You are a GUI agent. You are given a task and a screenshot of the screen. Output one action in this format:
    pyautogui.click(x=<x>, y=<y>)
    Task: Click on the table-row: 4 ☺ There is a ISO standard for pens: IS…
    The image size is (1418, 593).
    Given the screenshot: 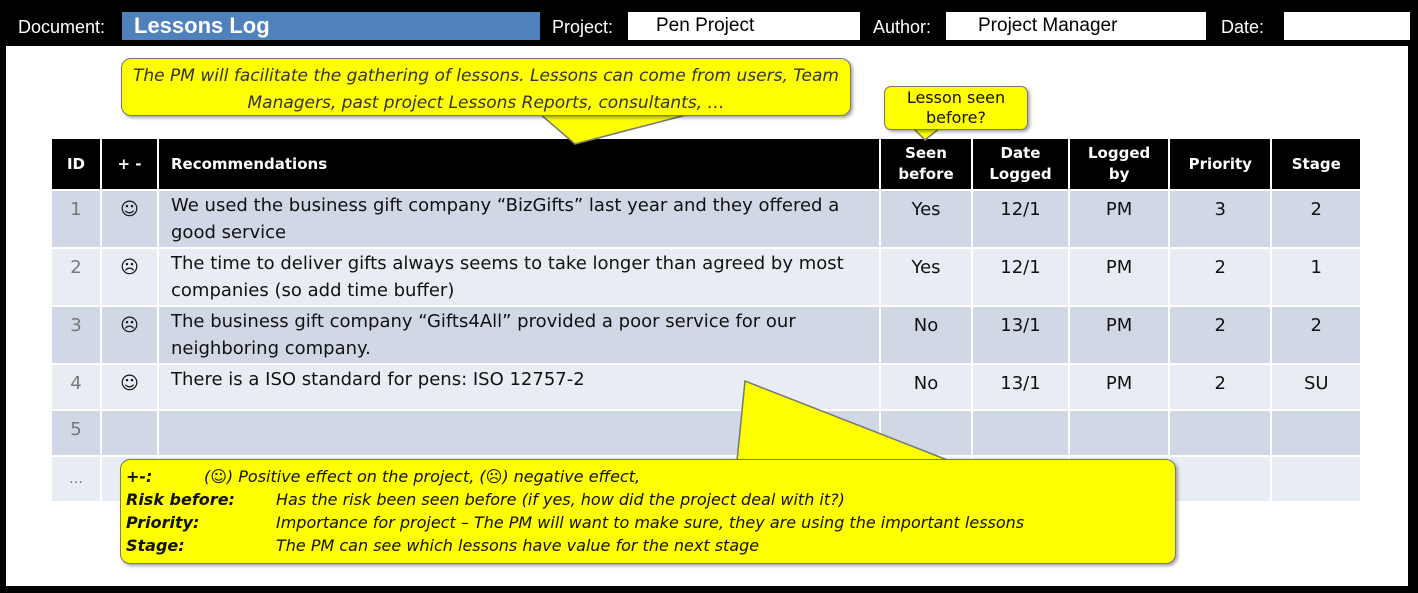 What is the action you would take?
    pyautogui.click(x=706, y=387)
    